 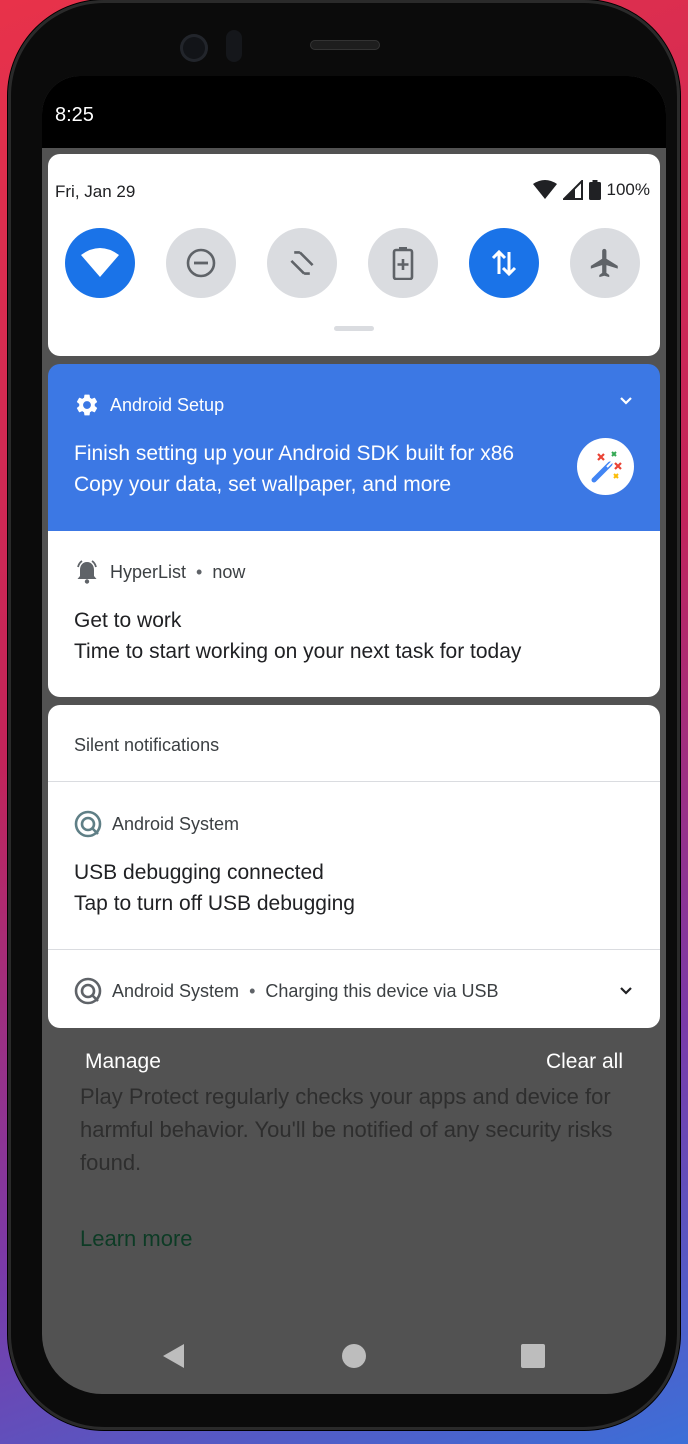 I want to click on proximity-sensor, so click(x=234, y=46).